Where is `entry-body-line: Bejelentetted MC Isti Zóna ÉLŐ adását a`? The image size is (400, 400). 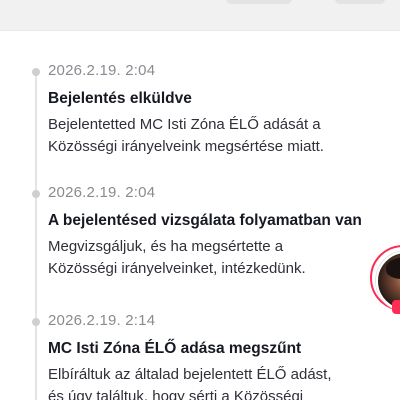
entry-body-line: Bejelentetted MC Isti Zóna ÉLŐ adását a is located at coordinates (184, 124).